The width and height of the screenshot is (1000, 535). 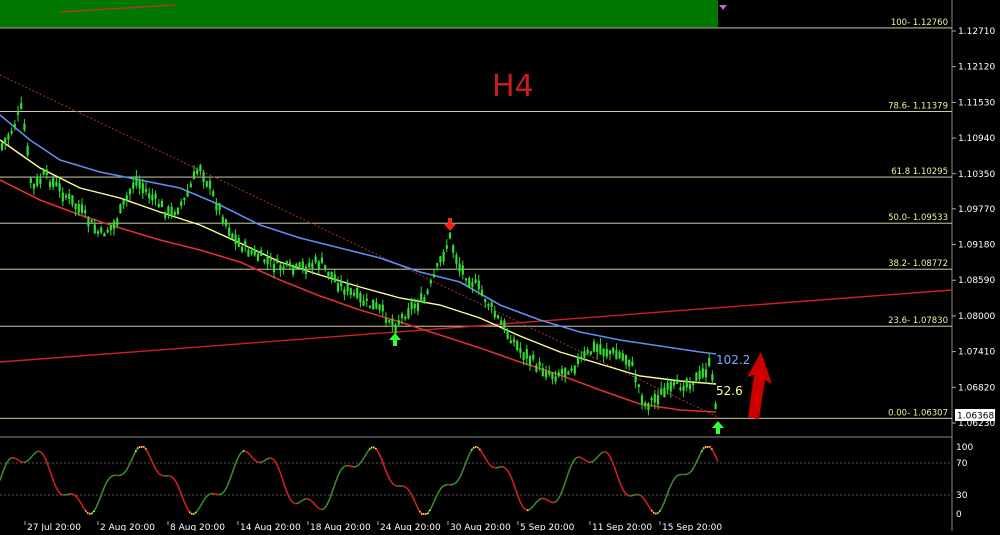 I want to click on oscillator-axis: 100 70 30 0, so click(x=964, y=481).